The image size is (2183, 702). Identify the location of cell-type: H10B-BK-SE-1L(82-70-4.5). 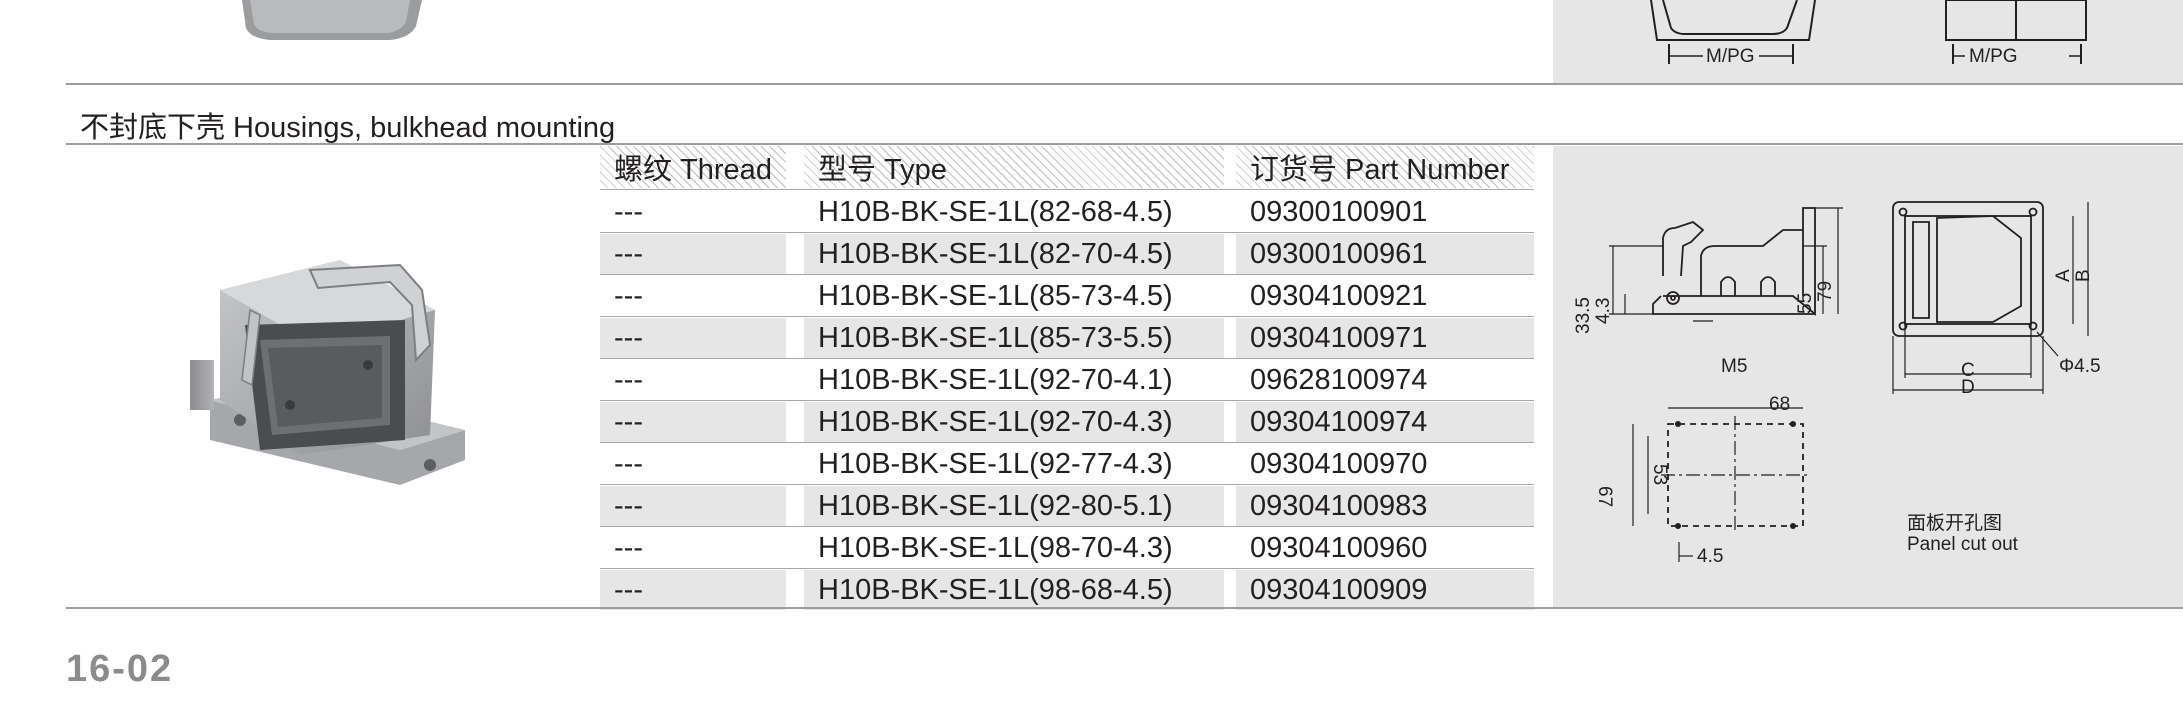
(1014, 254).